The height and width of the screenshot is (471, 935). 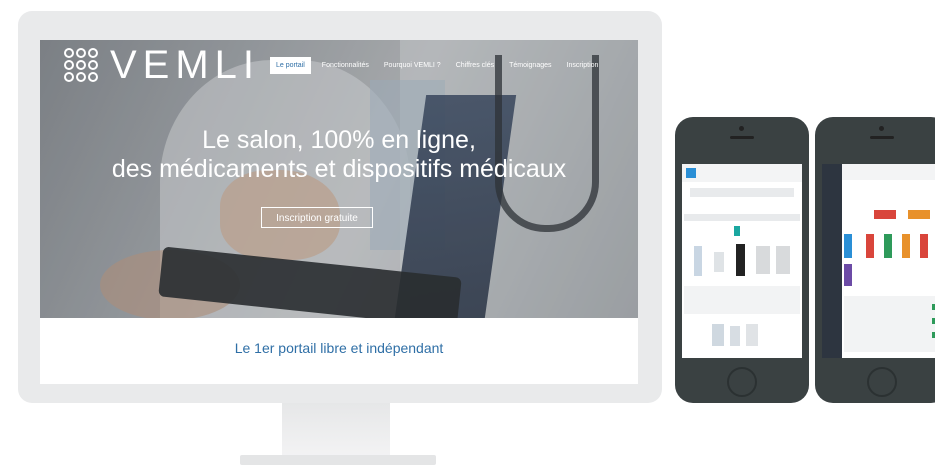 I want to click on mini-teal-tag, so click(x=737, y=231).